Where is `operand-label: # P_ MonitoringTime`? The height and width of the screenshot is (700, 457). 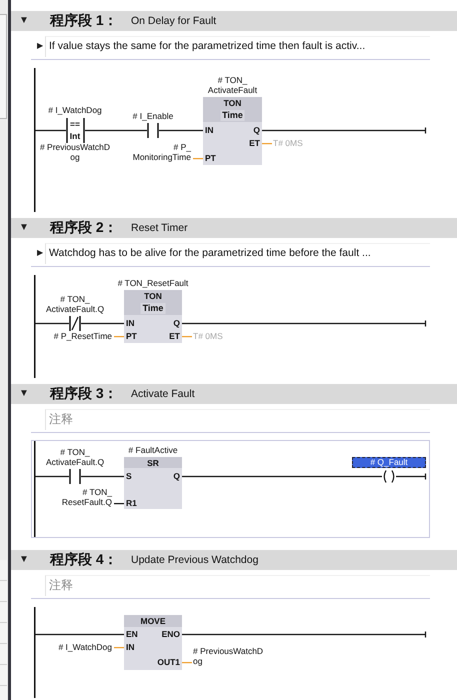
operand-label: # P_ MonitoringTime is located at coordinates (161, 152).